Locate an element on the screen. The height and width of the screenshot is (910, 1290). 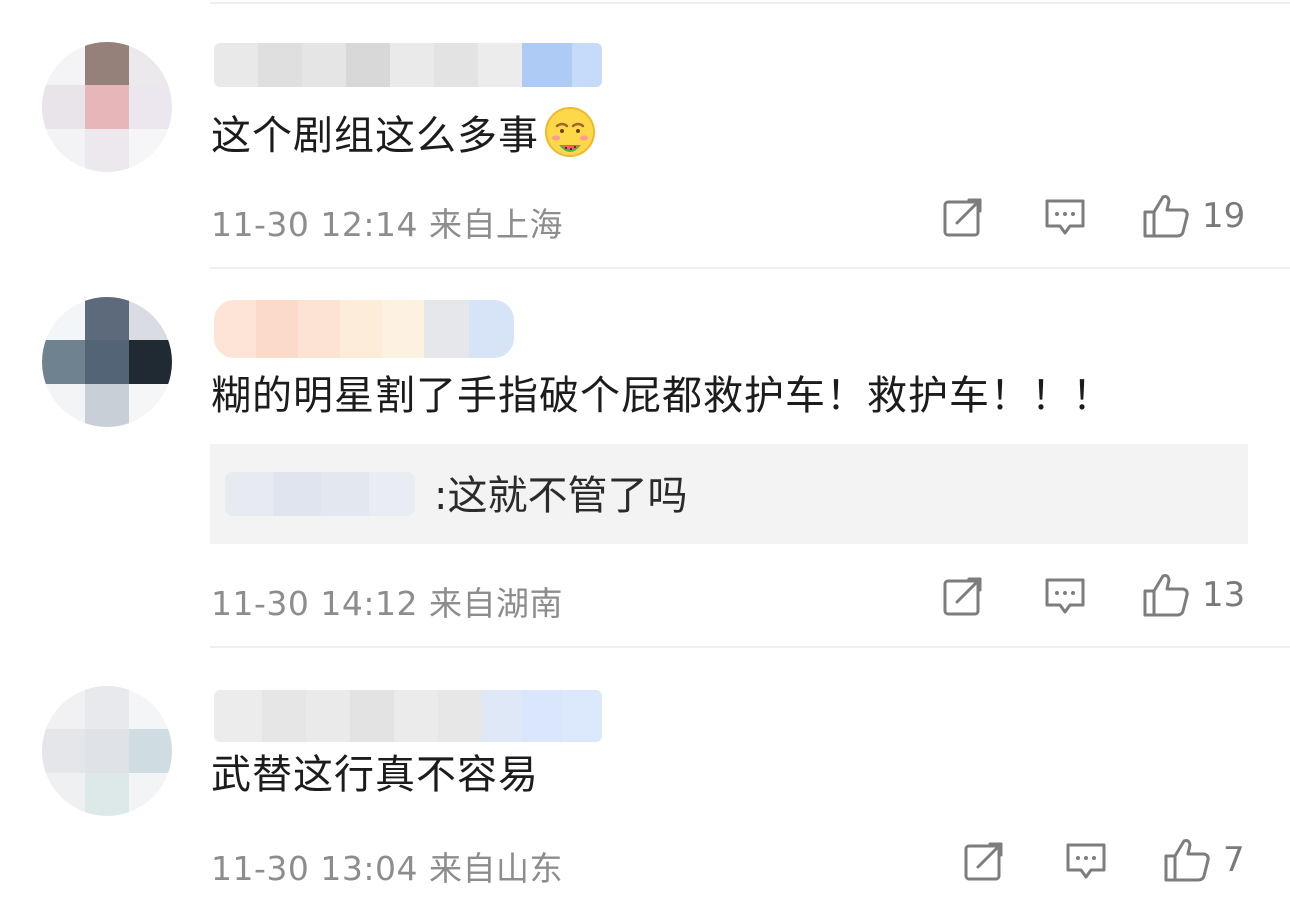
reply-username-blurred is located at coordinates (320, 494).